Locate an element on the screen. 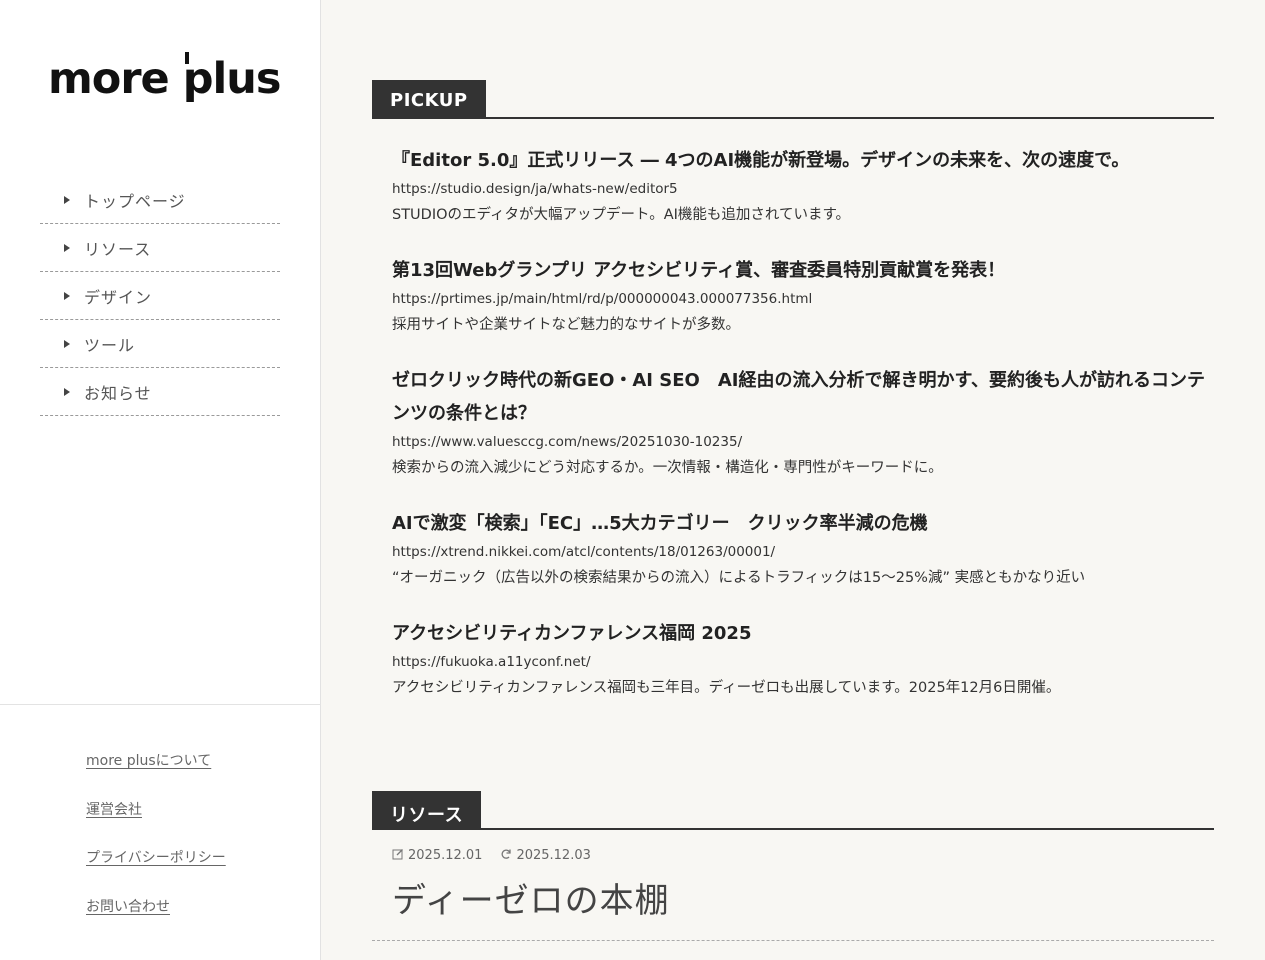 The image size is (1265, 960). nav-item-label: お知らせ is located at coordinates (118, 393).